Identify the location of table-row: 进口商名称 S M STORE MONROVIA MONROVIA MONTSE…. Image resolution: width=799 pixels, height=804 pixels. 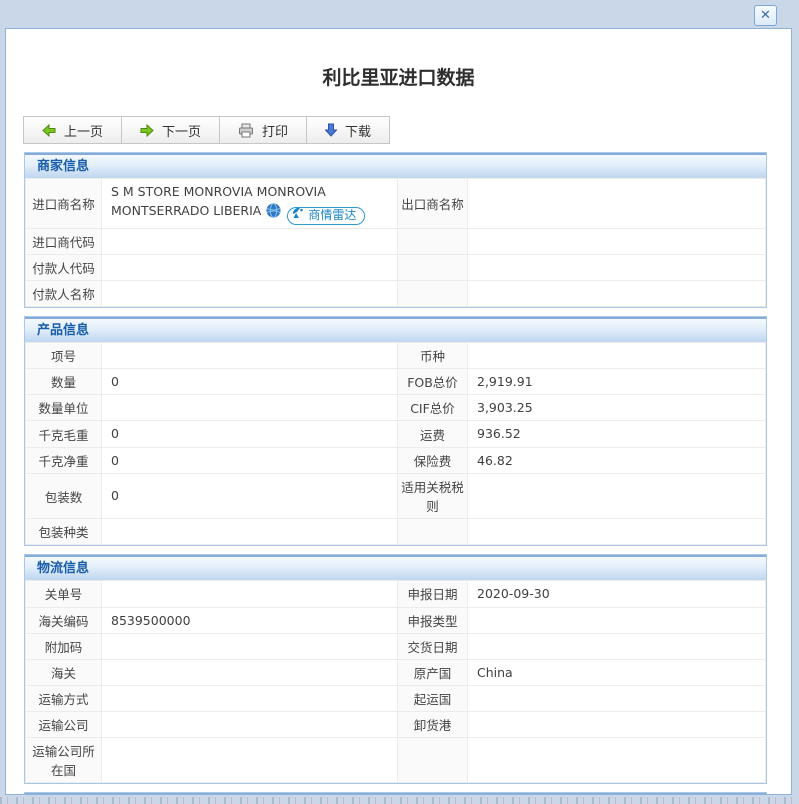
(395, 203).